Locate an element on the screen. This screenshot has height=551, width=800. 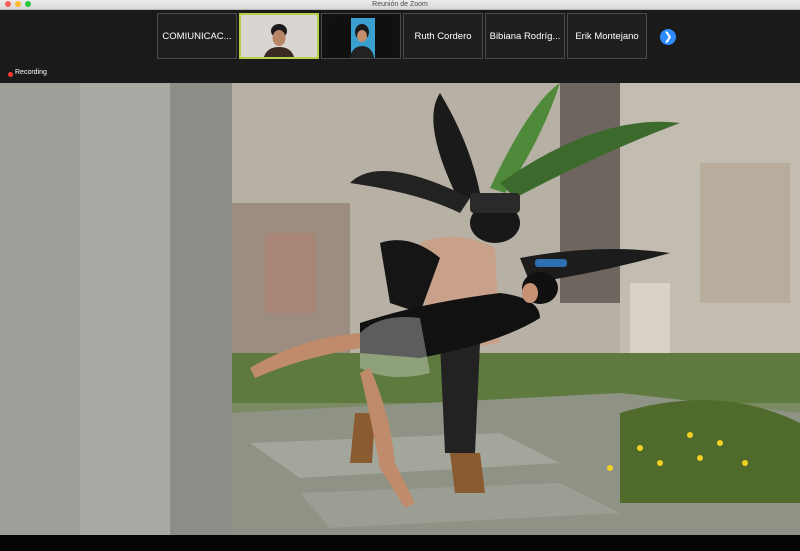
participant-tile is located at coordinates (361, 36).